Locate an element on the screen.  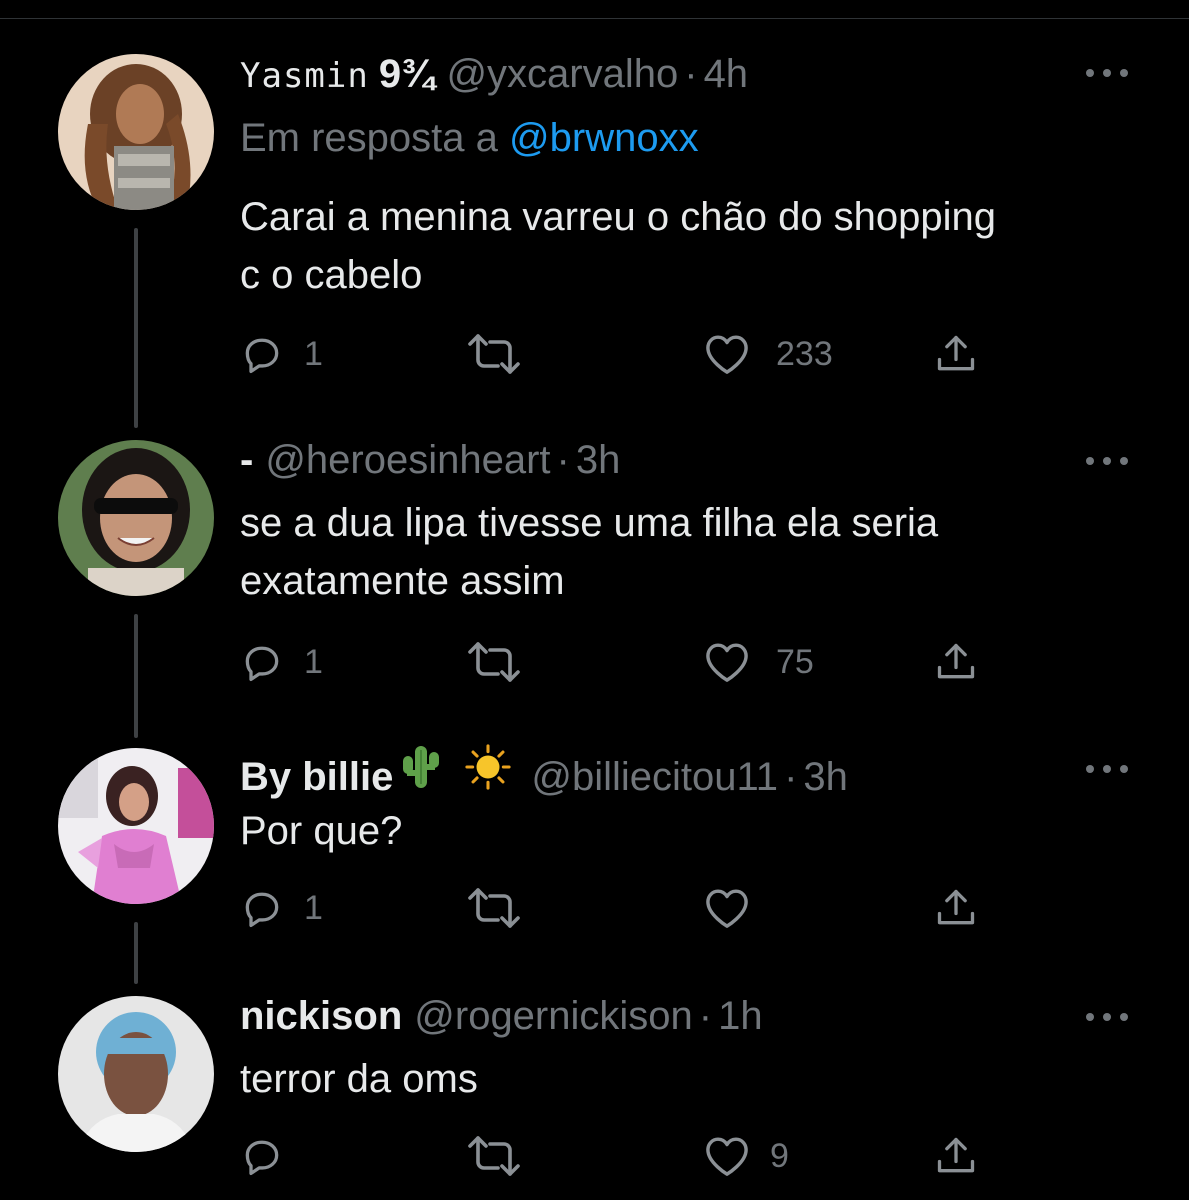
retweet-icon is located at coordinates (494, 1156).